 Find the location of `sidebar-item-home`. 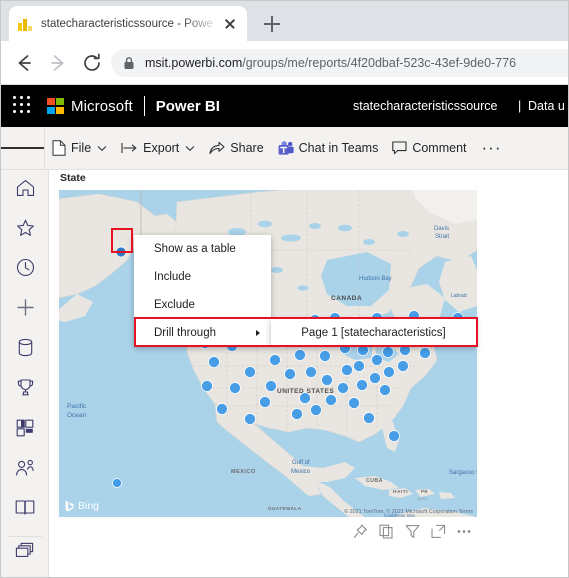

sidebar-item-home is located at coordinates (25, 190).